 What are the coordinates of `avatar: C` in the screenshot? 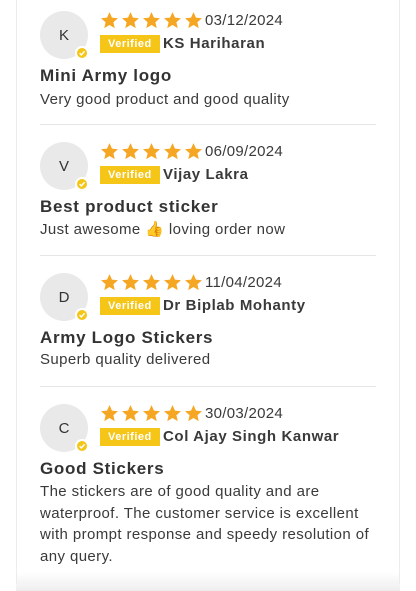 It's located at (64, 428).